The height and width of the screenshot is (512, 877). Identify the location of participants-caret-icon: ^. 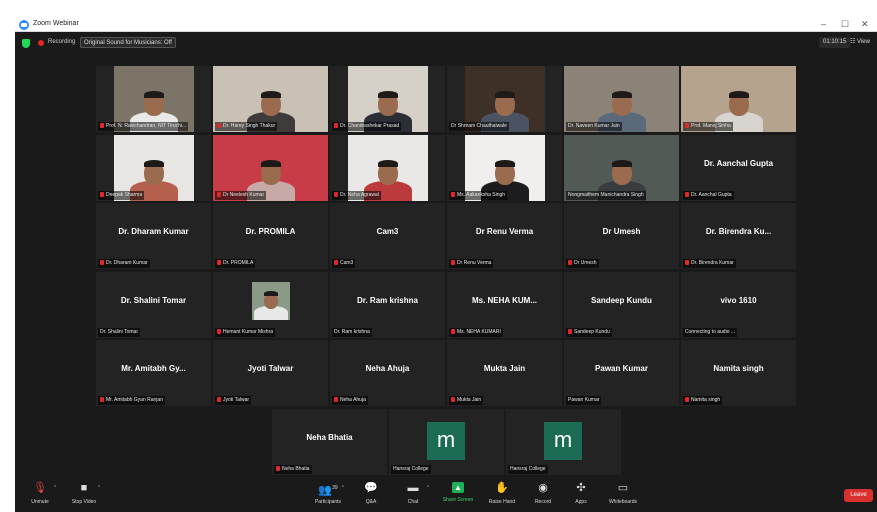
(343, 488).